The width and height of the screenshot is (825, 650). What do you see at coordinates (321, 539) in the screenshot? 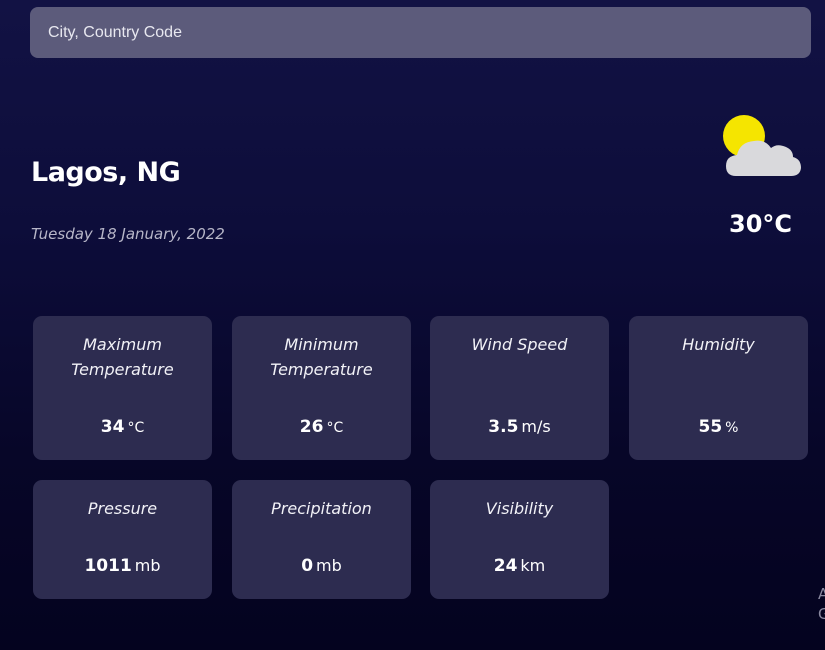
I see `metric-card-precipitation: Precipitation 0 mb` at bounding box center [321, 539].